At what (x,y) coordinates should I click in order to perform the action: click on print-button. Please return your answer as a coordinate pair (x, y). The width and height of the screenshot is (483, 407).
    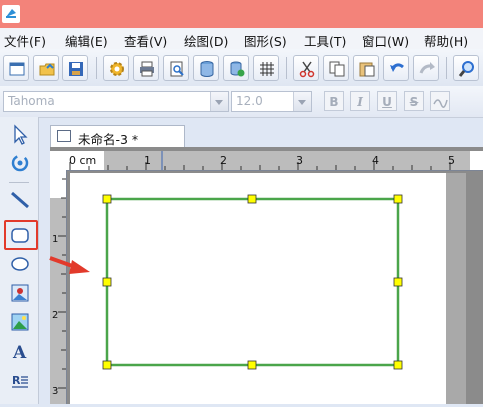
    Looking at the image, I should click on (146, 68).